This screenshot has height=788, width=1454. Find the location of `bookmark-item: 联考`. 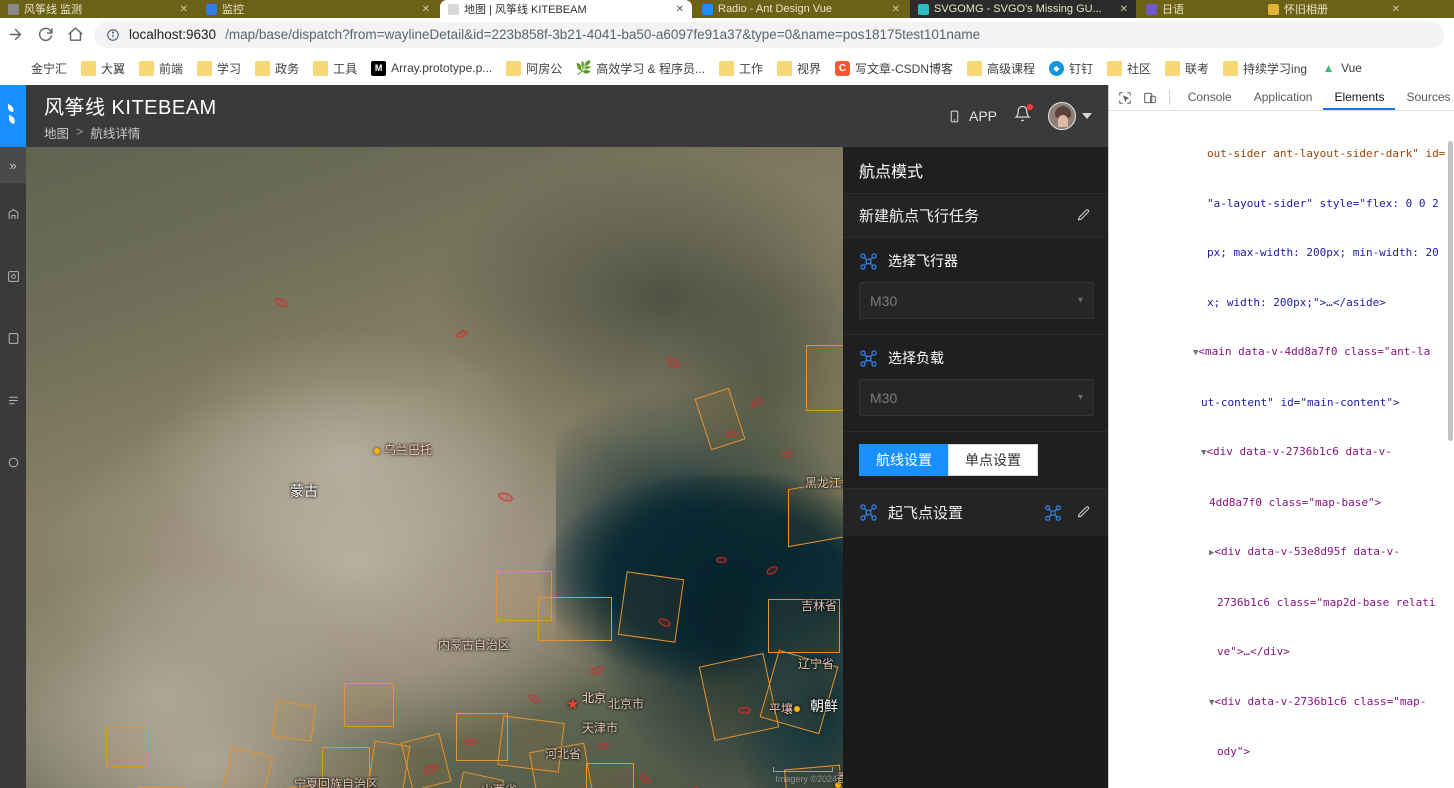

bookmark-item: 联考 is located at coordinates (1187, 68).